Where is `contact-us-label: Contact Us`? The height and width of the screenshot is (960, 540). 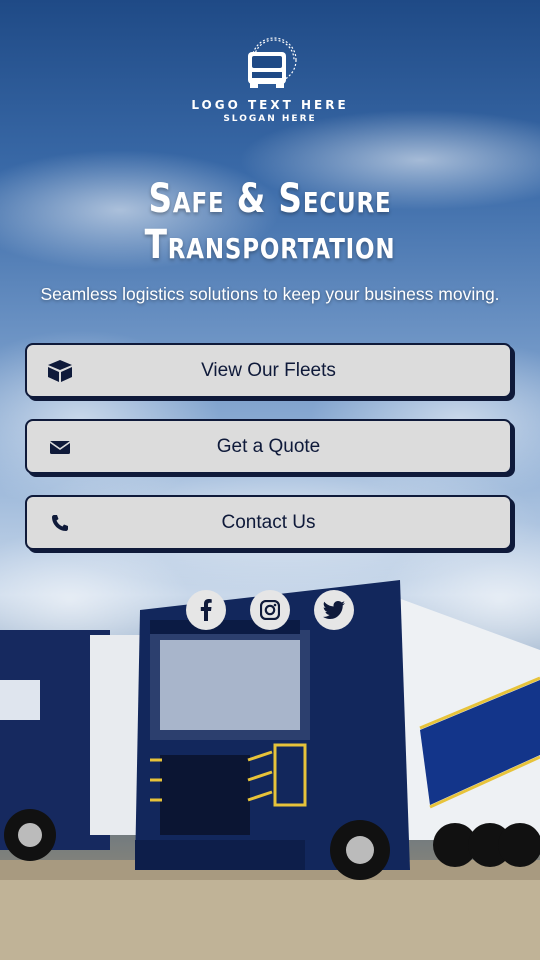
contact-us-label: Contact Us is located at coordinates (268, 522).